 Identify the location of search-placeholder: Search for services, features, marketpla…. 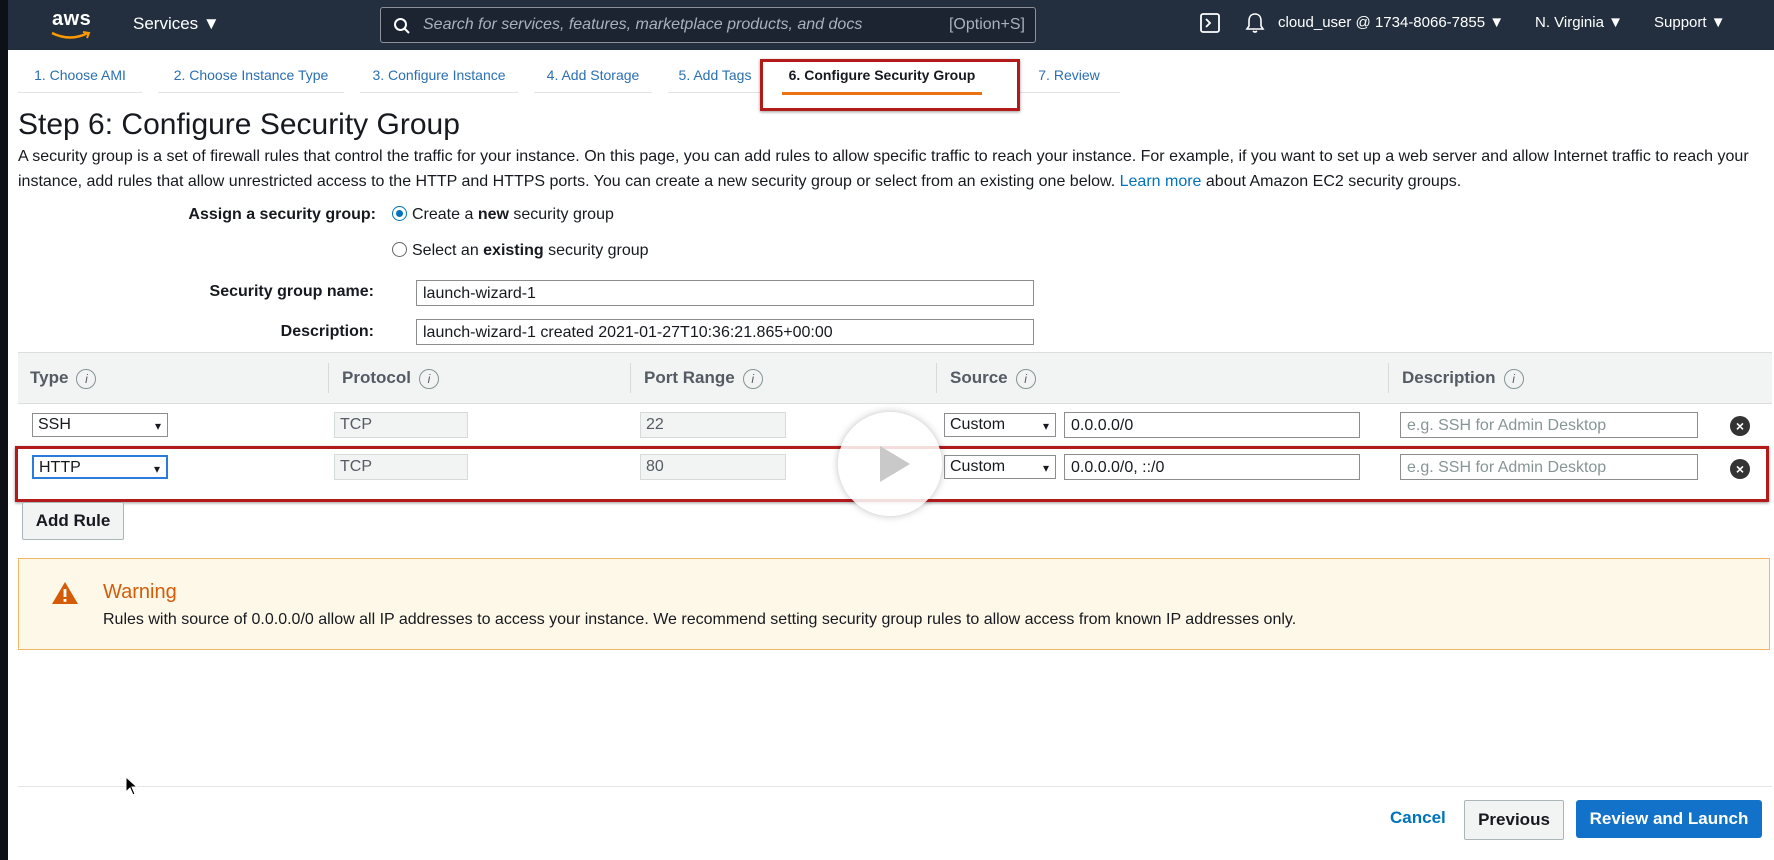
(643, 24).